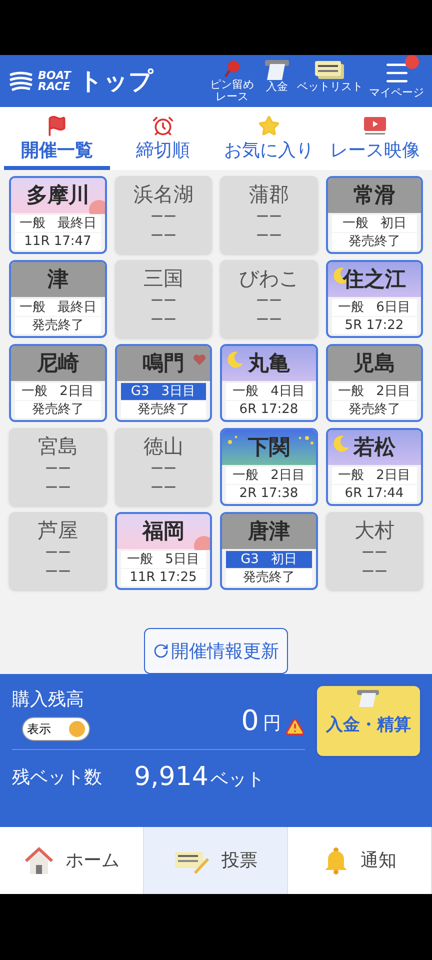 The image size is (432, 960). What do you see at coordinates (56, 729) in the screenshot?
I see `display-toggle: 表示` at bounding box center [56, 729].